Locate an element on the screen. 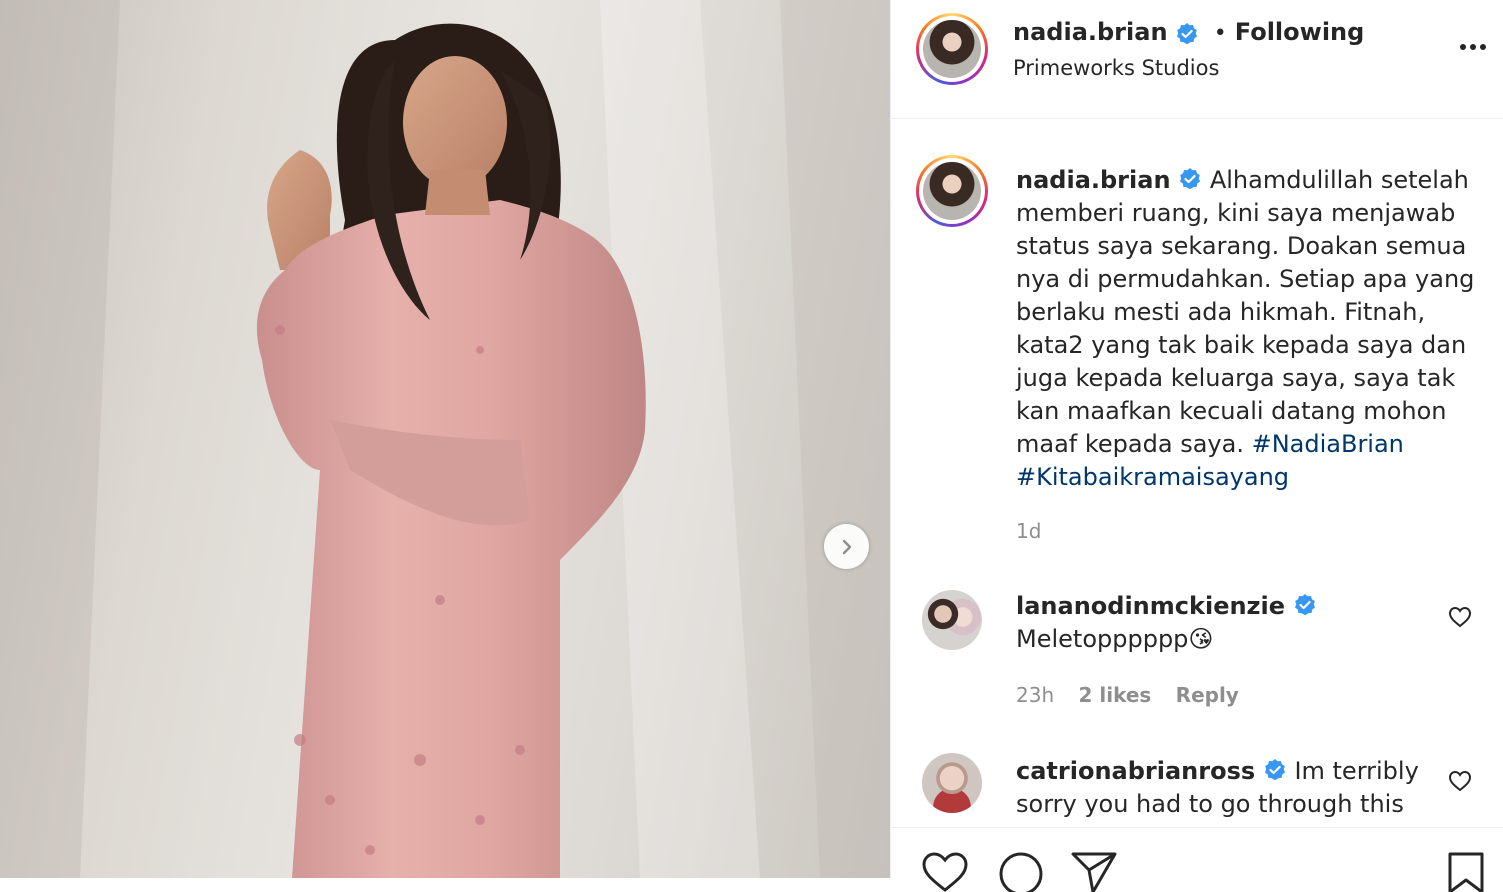 The height and width of the screenshot is (892, 1503). hashtag-link: #NadiaBrian is located at coordinates (1328, 444).